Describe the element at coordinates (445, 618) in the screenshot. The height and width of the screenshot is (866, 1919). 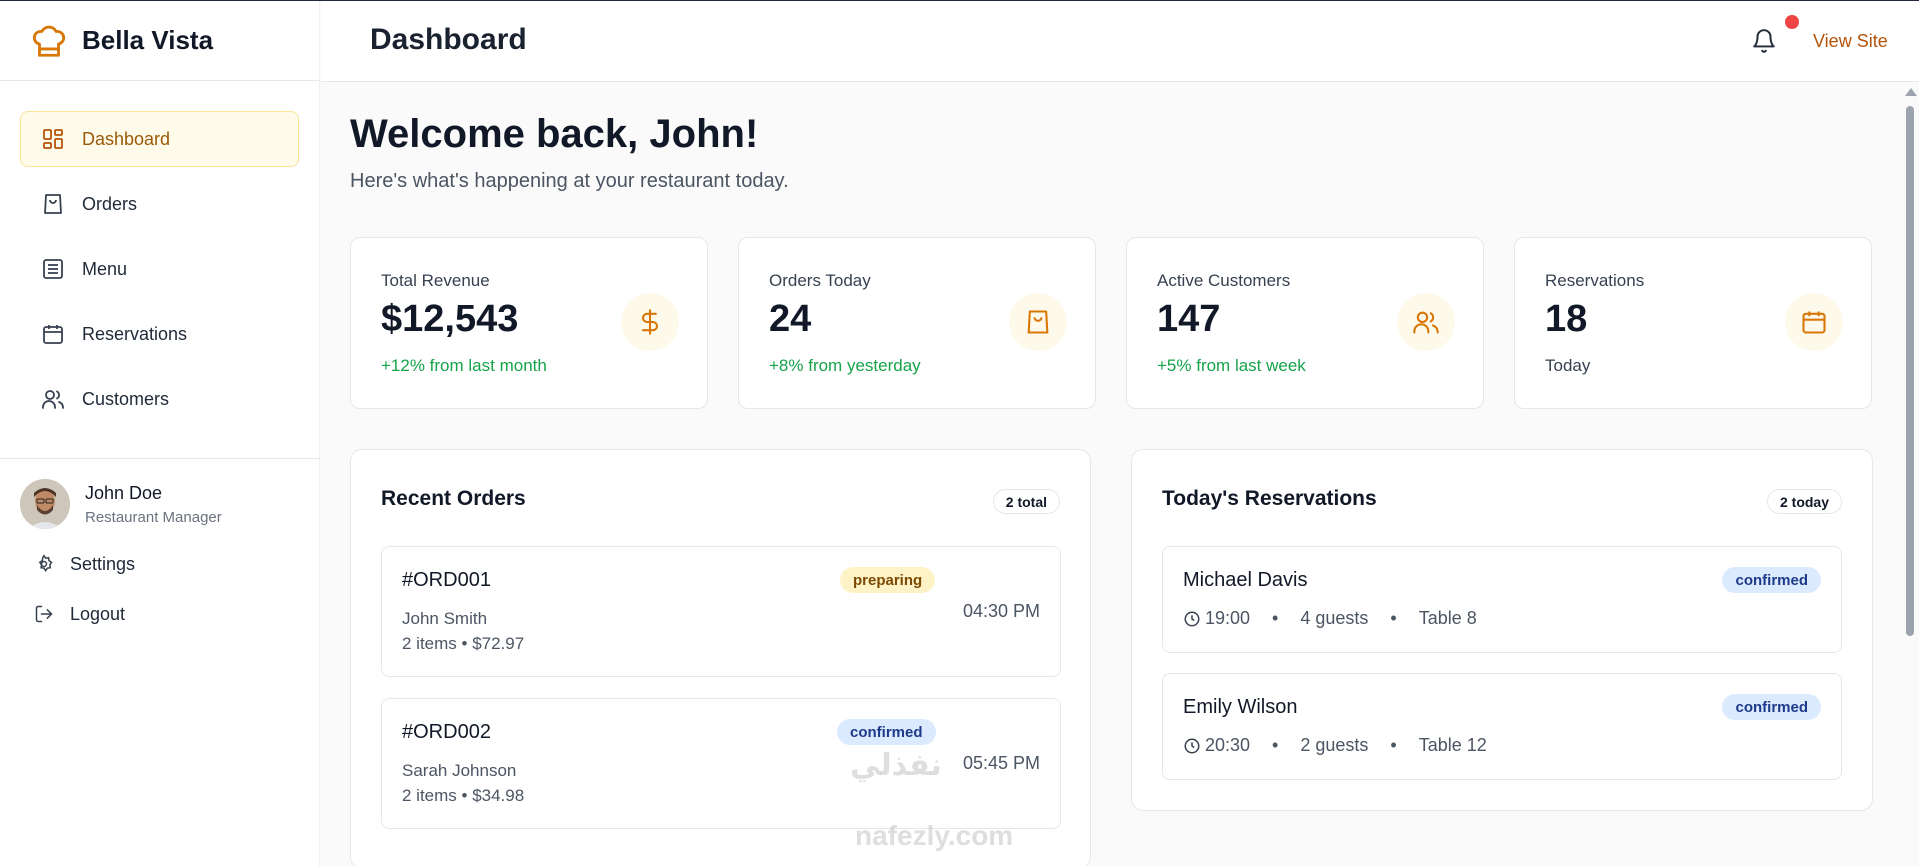
I see `order-customer: John Smith` at that location.